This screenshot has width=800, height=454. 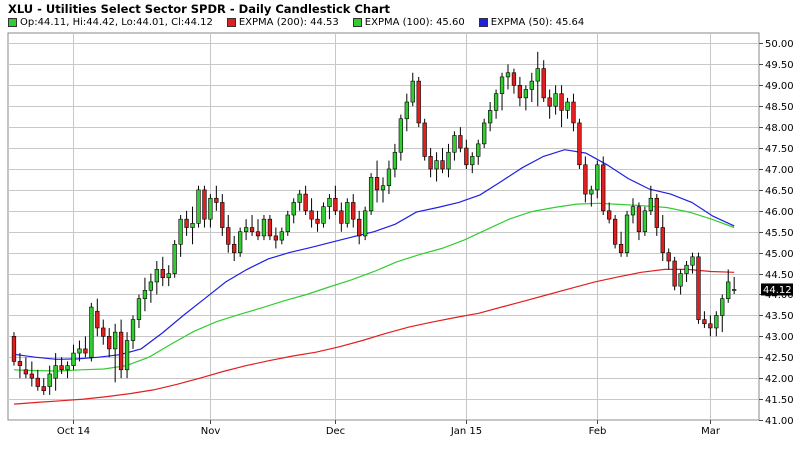 What do you see at coordinates (779, 65) in the screenshot?
I see `y-tick-label: 49.50` at bounding box center [779, 65].